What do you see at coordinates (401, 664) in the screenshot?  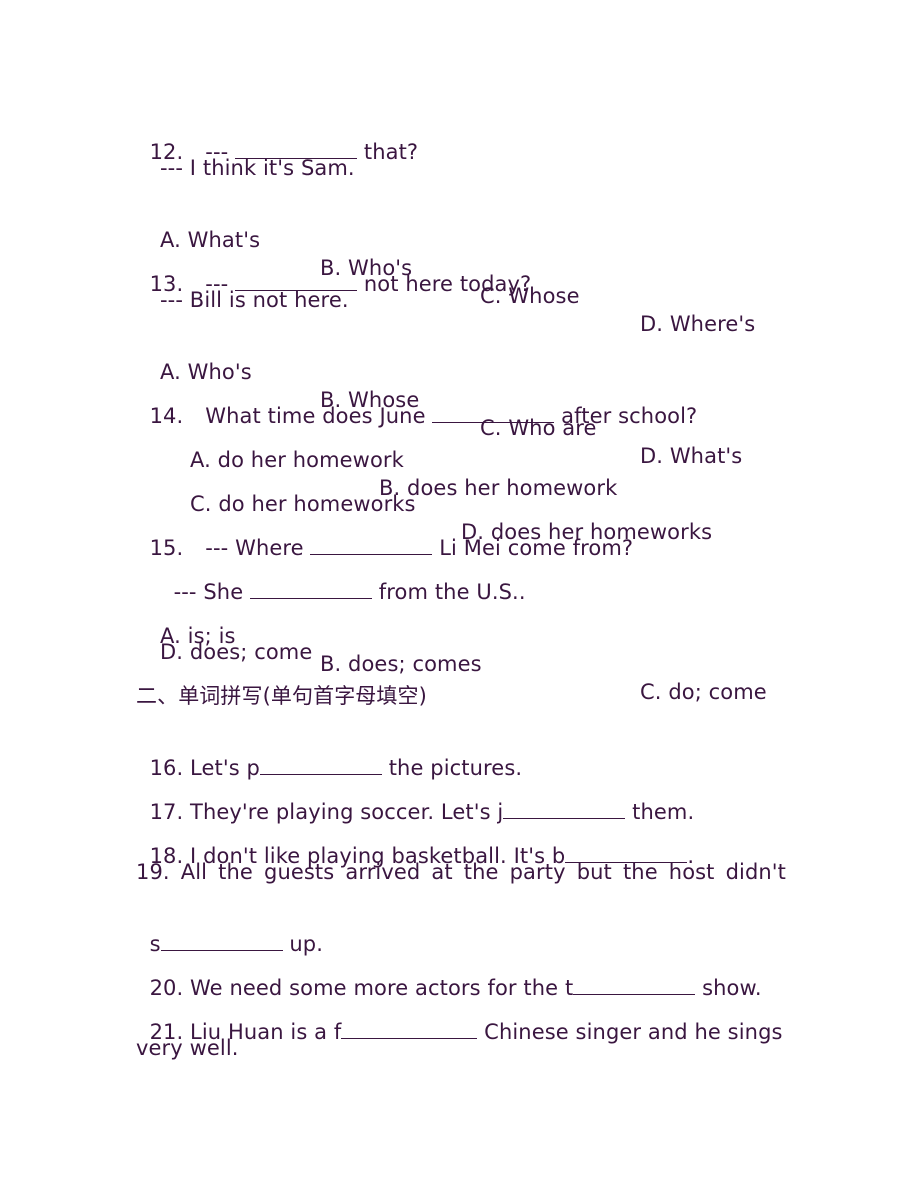 I see `option-b: B. does; comes` at bounding box center [401, 664].